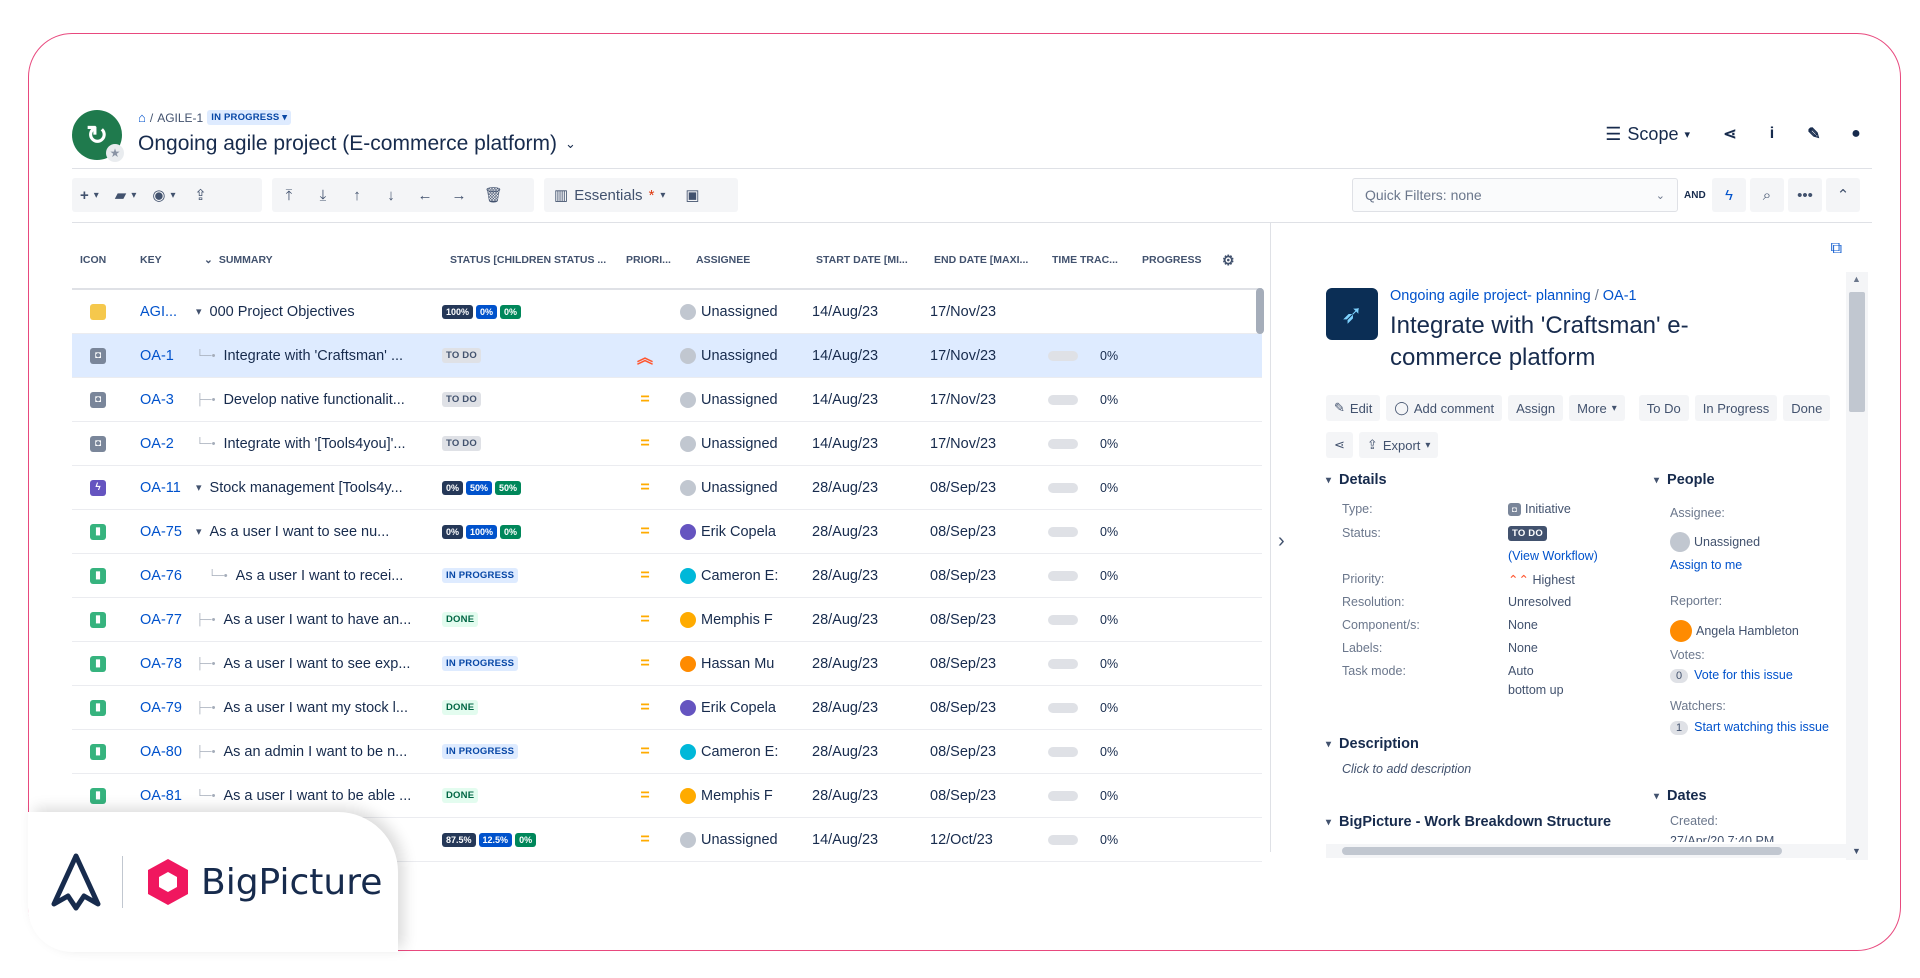 The image size is (1920, 978). Describe the element at coordinates (164, 488) in the screenshot. I see `issue-key-link: OA-11` at that location.